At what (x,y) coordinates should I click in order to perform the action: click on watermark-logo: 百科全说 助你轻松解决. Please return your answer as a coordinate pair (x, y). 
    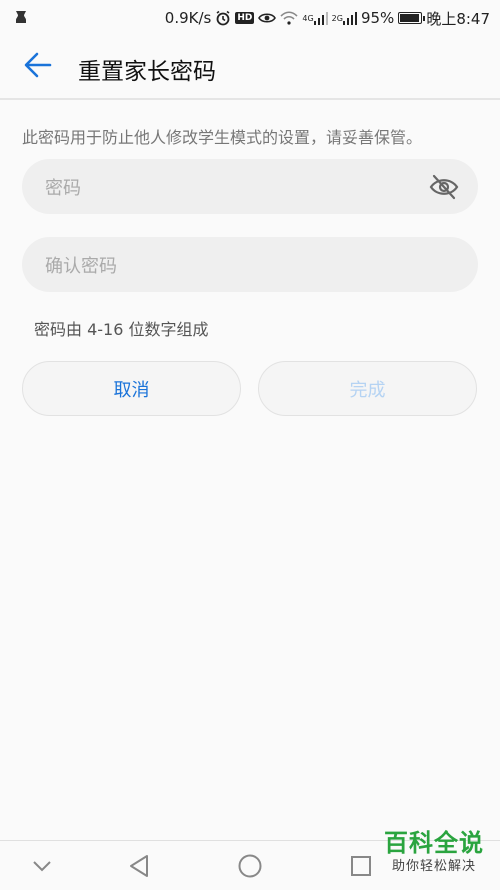
    Looking at the image, I should click on (434, 851).